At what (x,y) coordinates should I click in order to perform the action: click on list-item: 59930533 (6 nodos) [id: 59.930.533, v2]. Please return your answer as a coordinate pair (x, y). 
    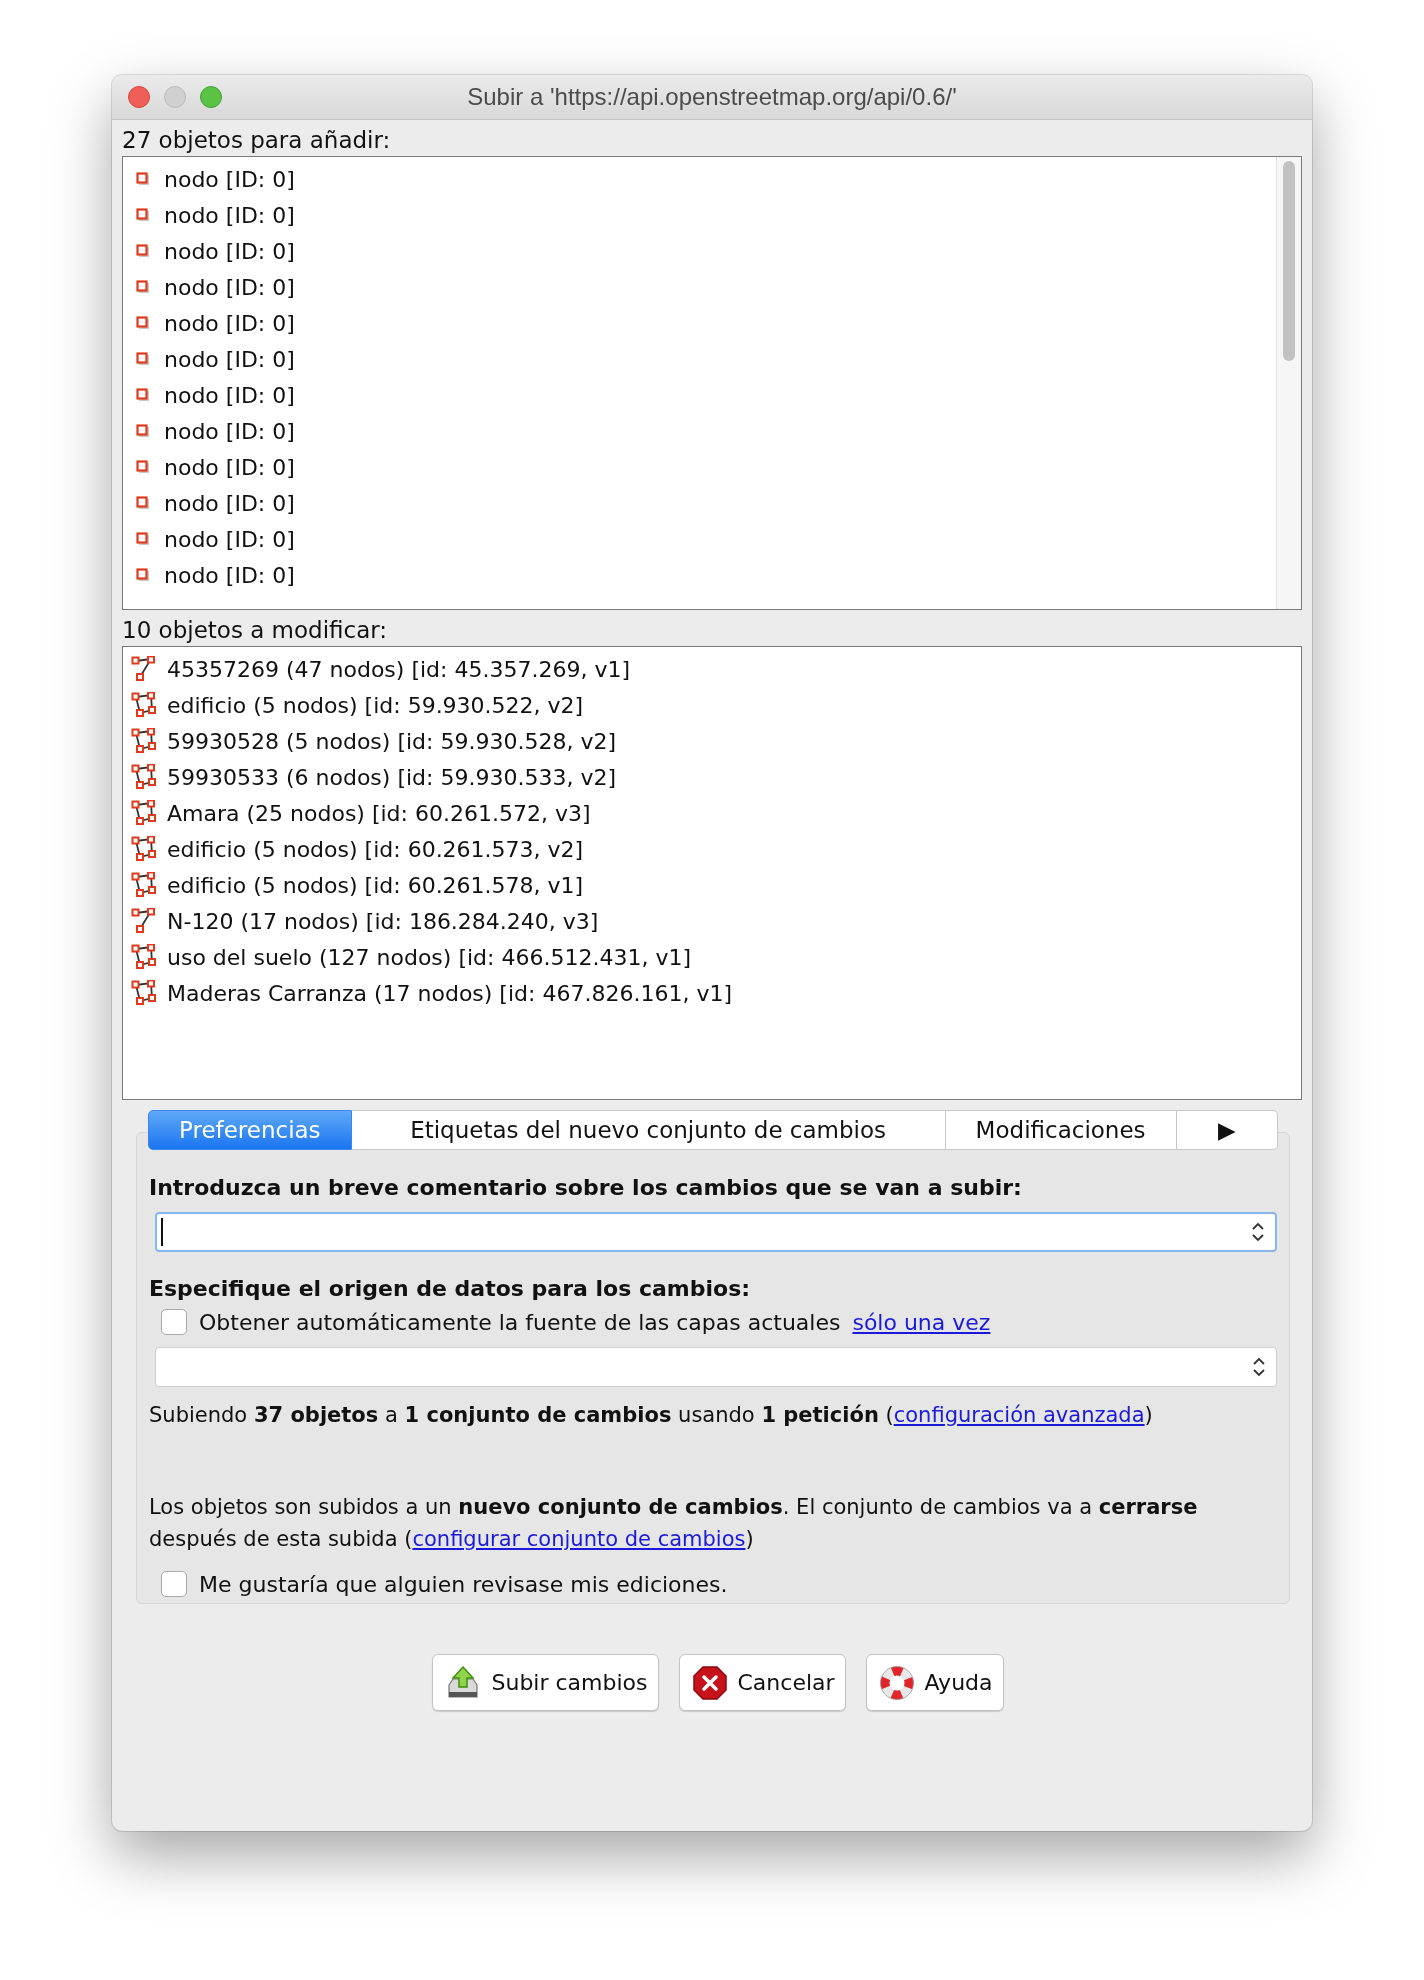
    Looking at the image, I should click on (392, 777).